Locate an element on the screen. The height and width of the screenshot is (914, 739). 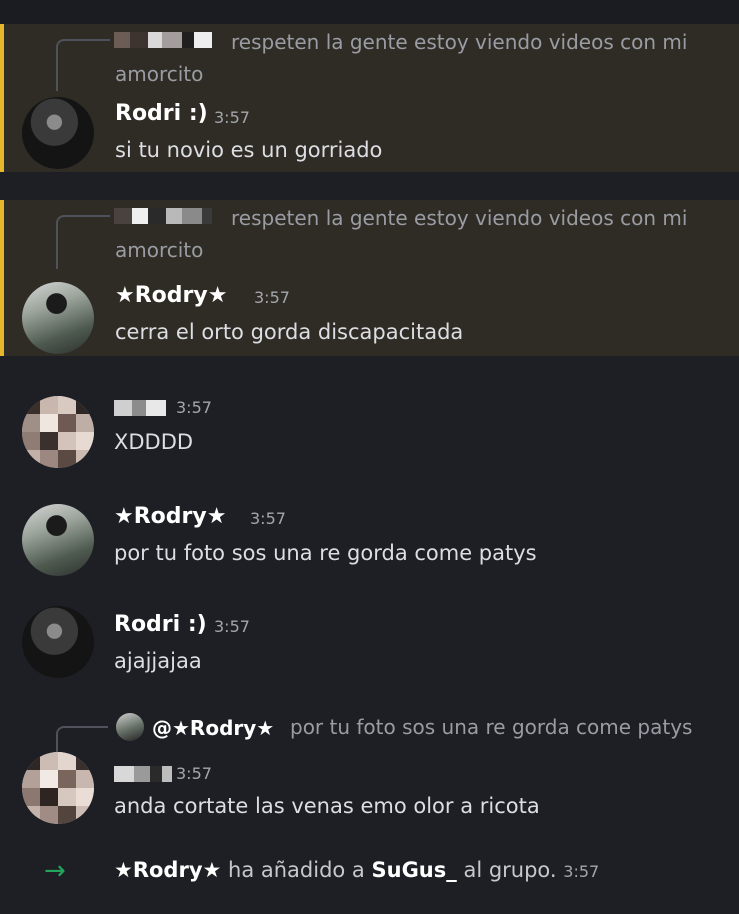
message-text: anda cortate las venas emo olor a ricota is located at coordinates (327, 806).